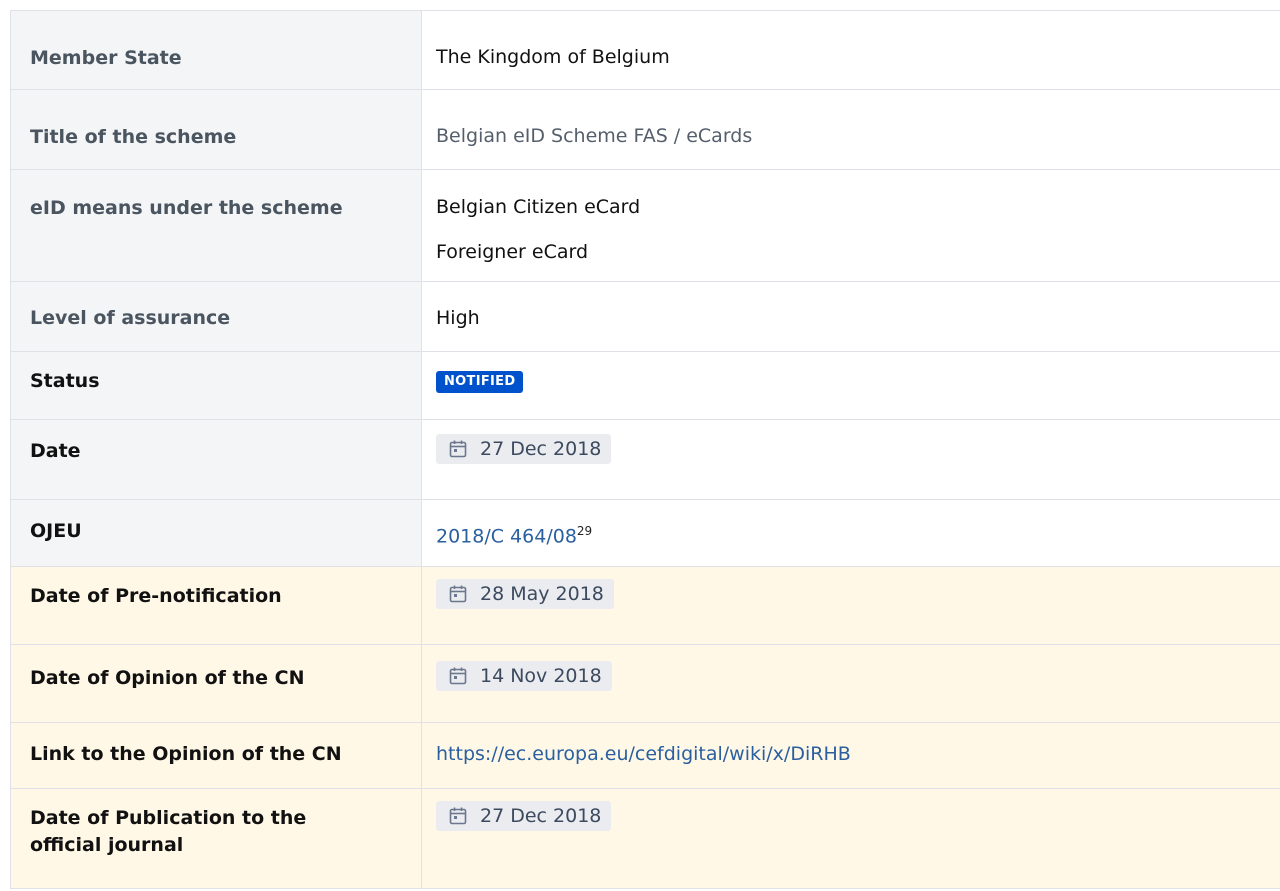 The height and width of the screenshot is (891, 1280). I want to click on row-label-cell: OJEU, so click(216, 533).